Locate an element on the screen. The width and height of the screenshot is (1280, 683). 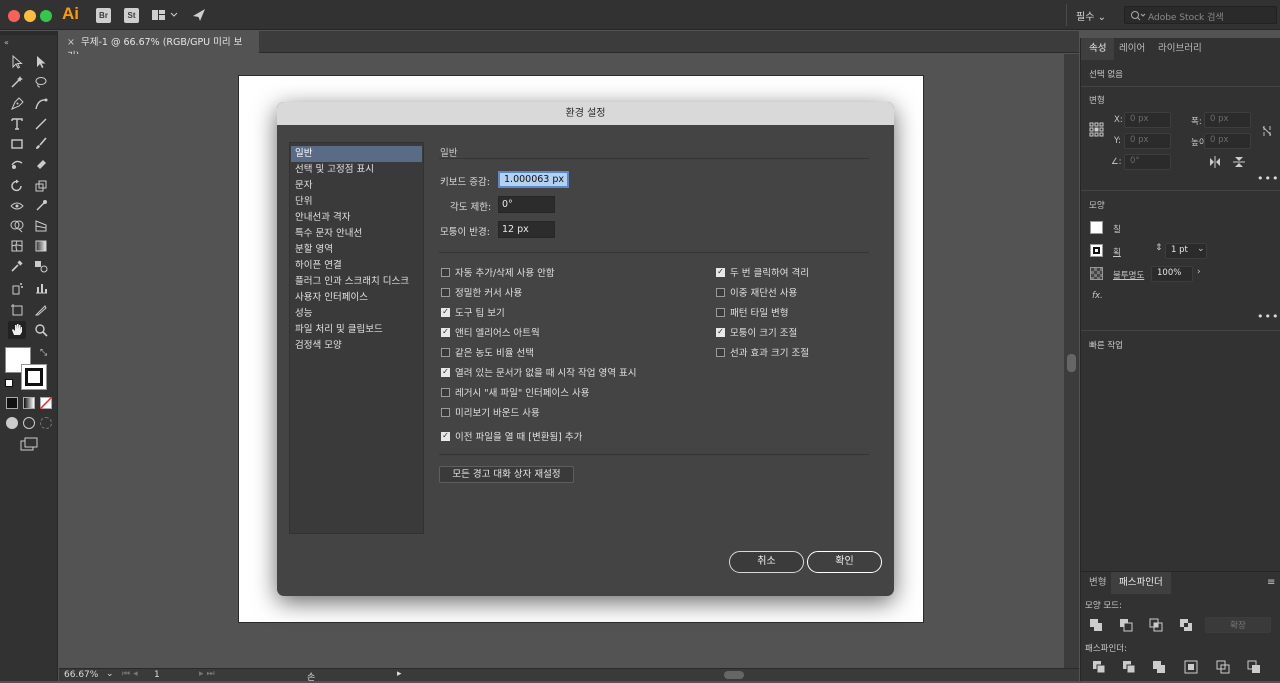
none-mode-icon is located at coordinates (46, 403).